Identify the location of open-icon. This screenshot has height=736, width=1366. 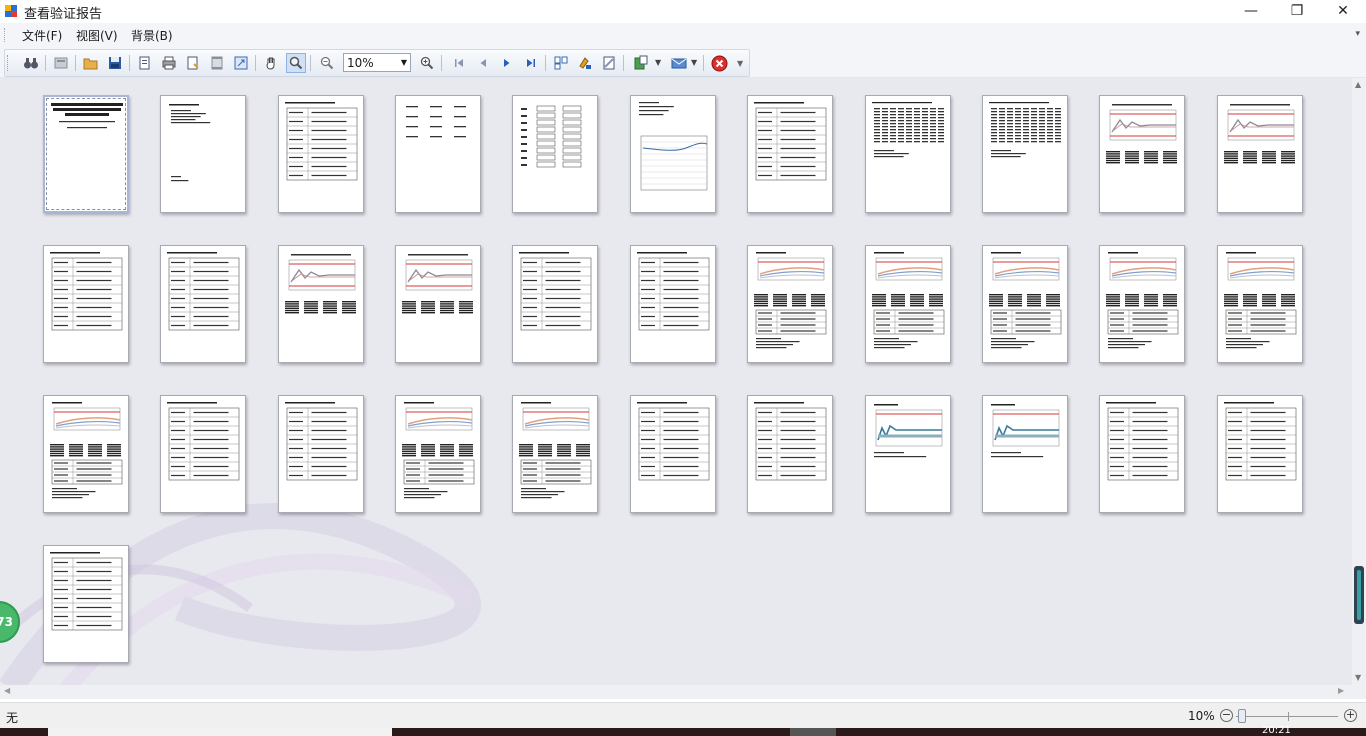
(91, 63).